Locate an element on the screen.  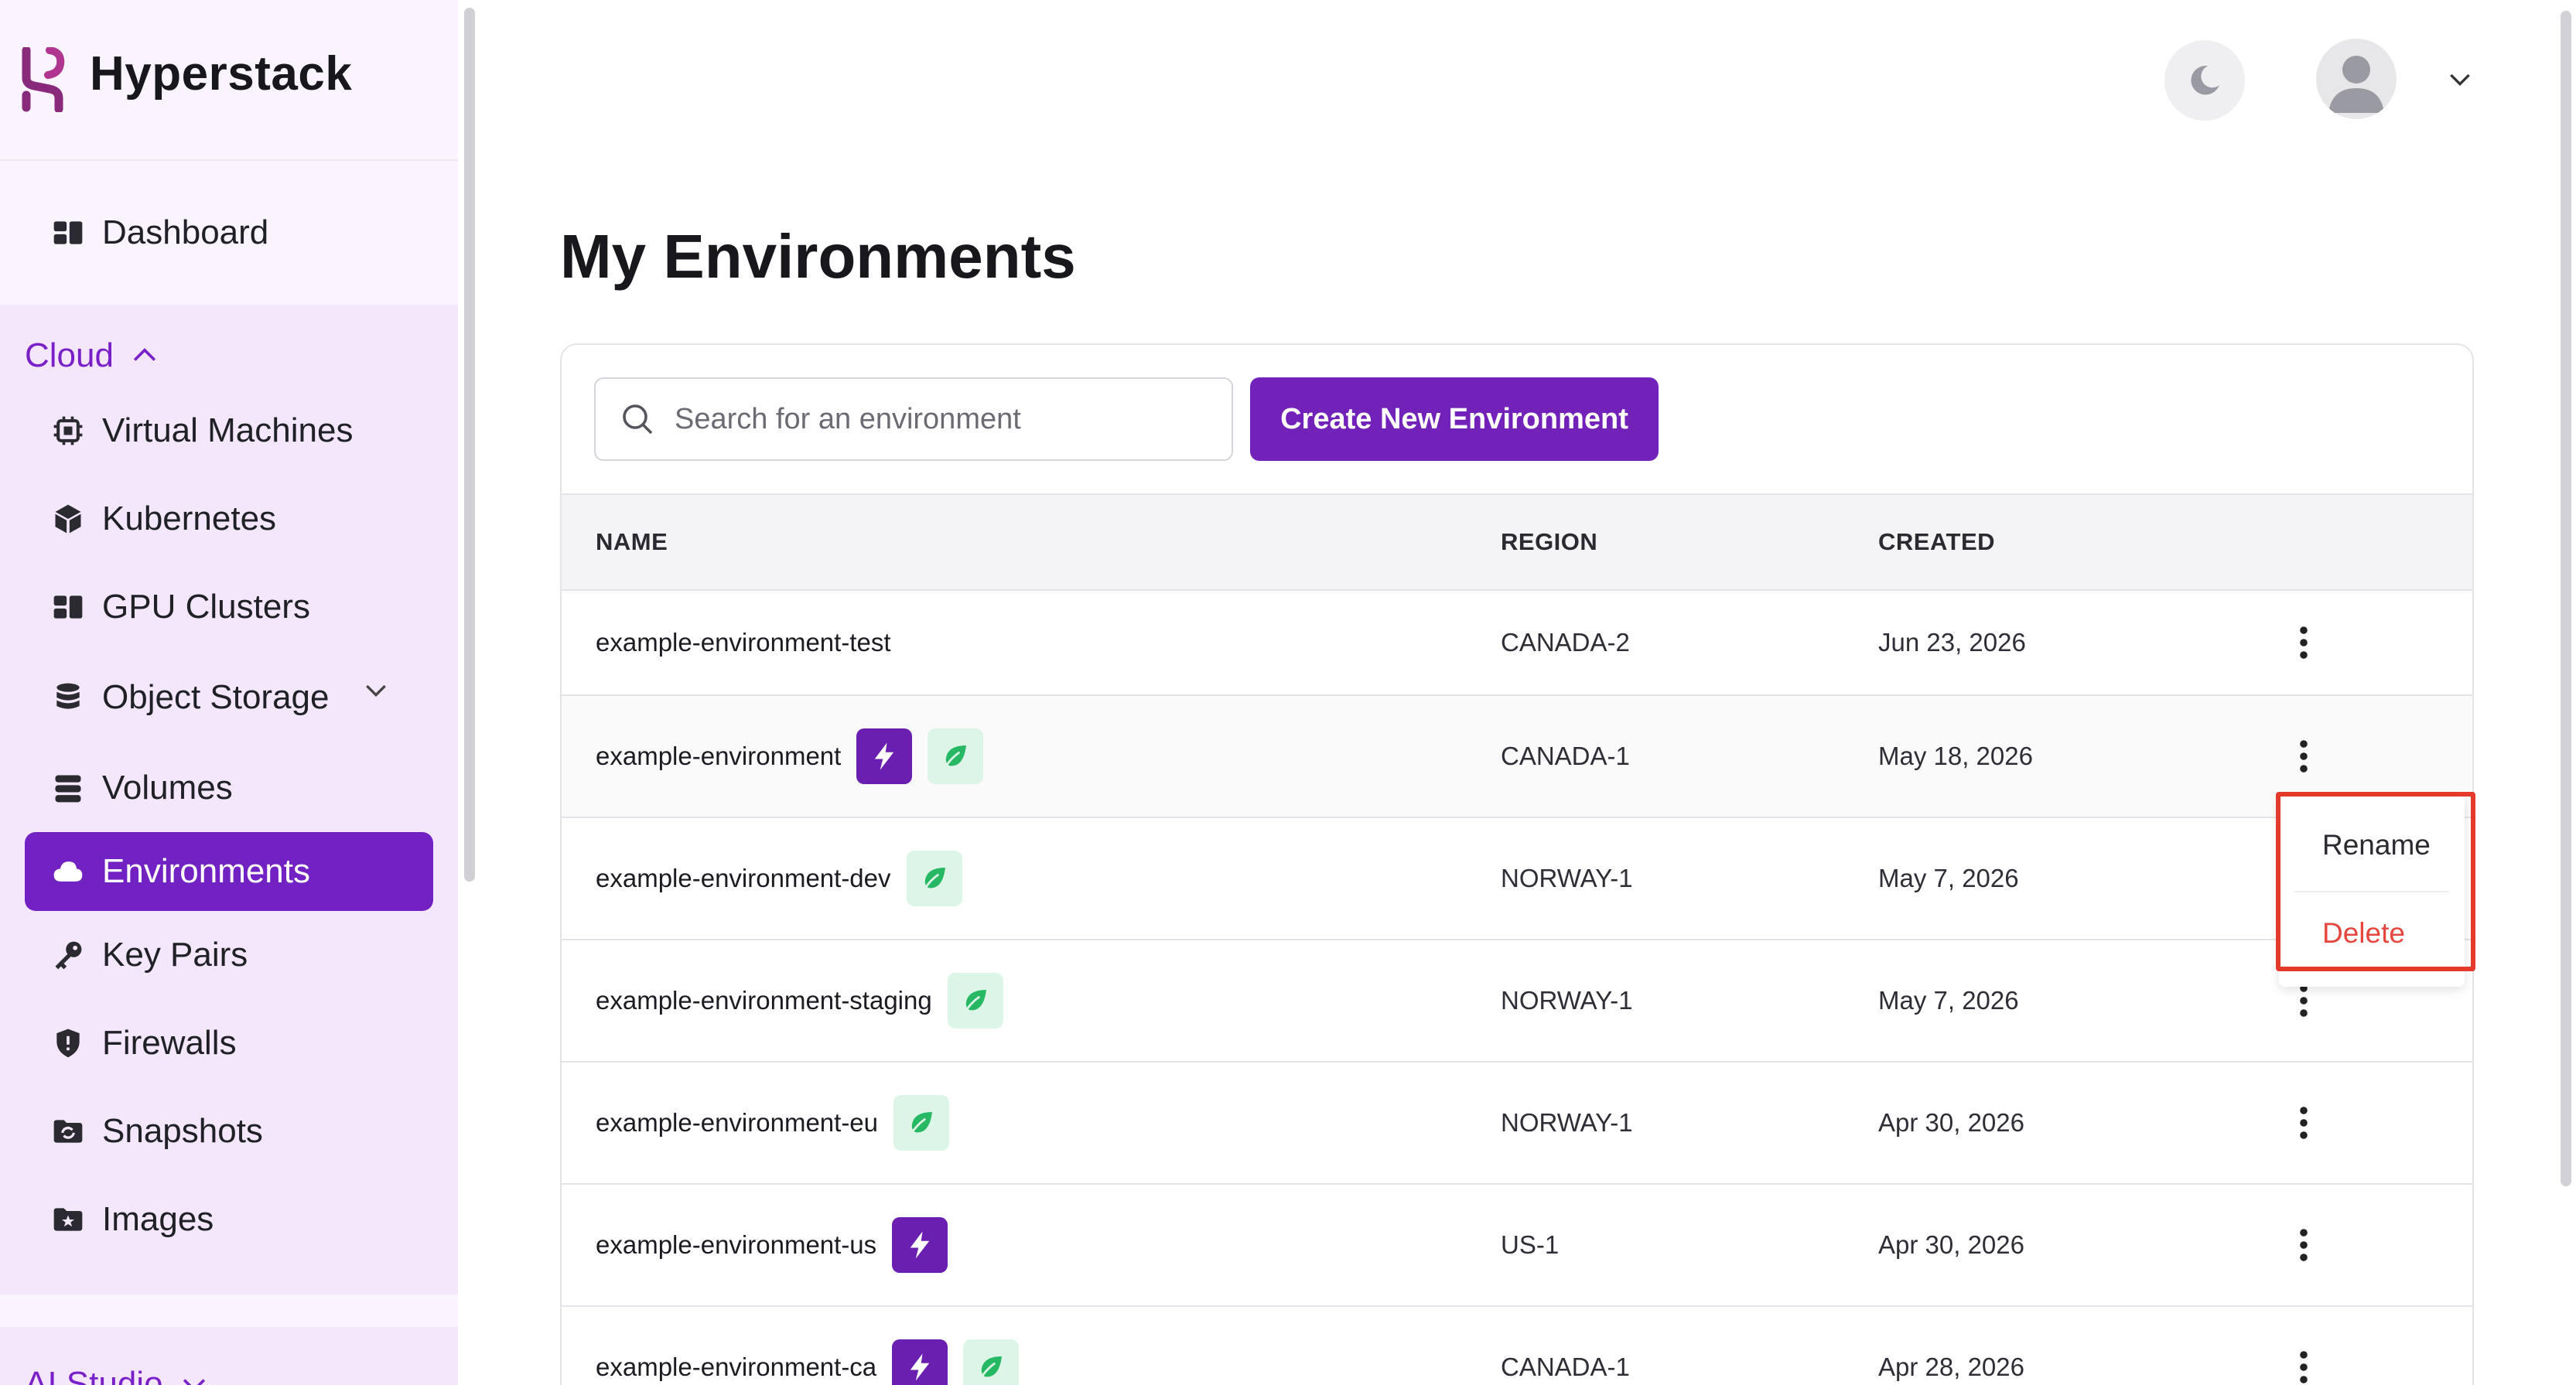
environment-name: example-environment-test is located at coordinates (743, 642).